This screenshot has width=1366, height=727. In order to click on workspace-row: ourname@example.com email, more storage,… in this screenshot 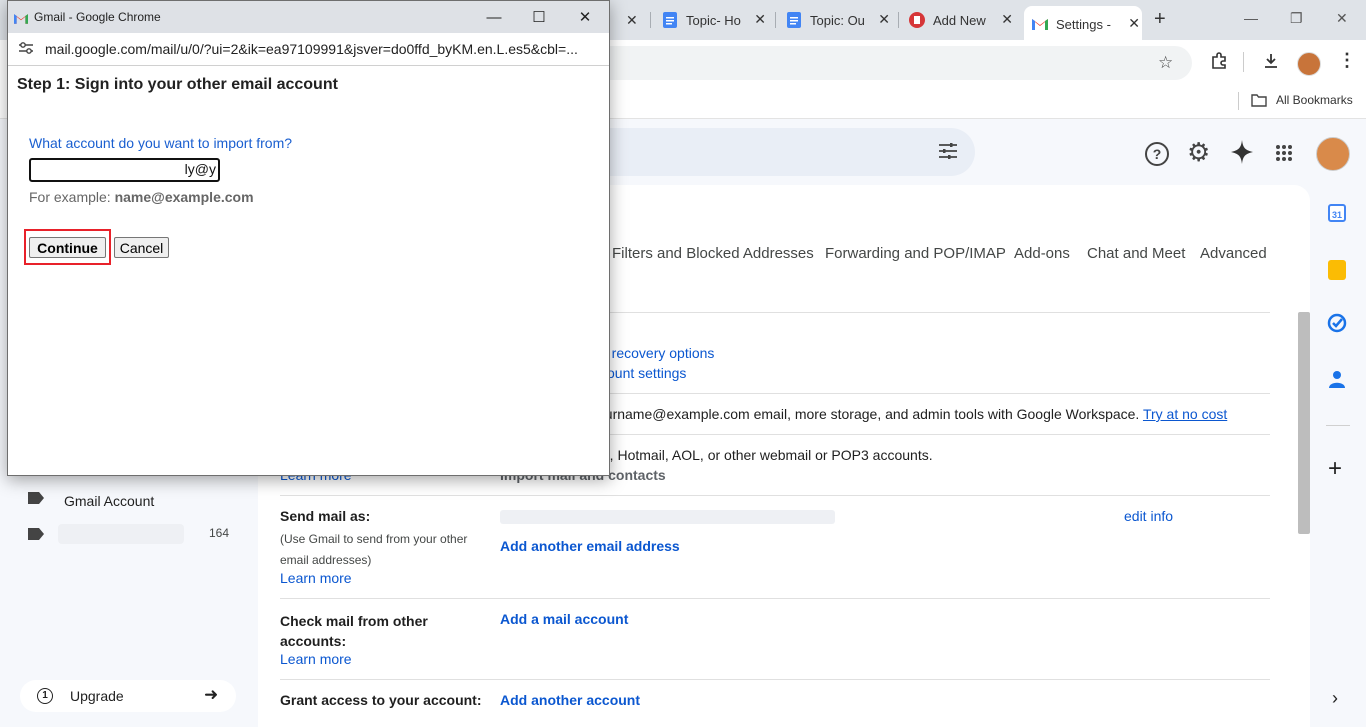, I will do `click(912, 414)`.